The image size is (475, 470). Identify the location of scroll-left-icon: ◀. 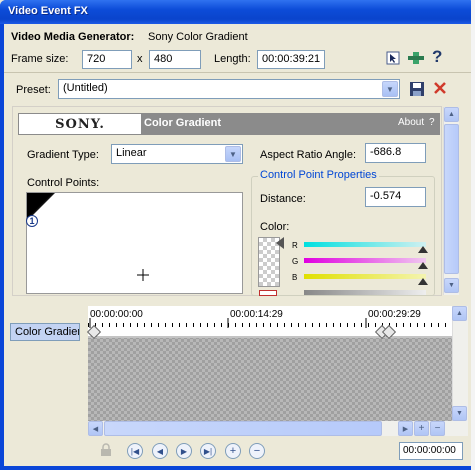
(95, 428).